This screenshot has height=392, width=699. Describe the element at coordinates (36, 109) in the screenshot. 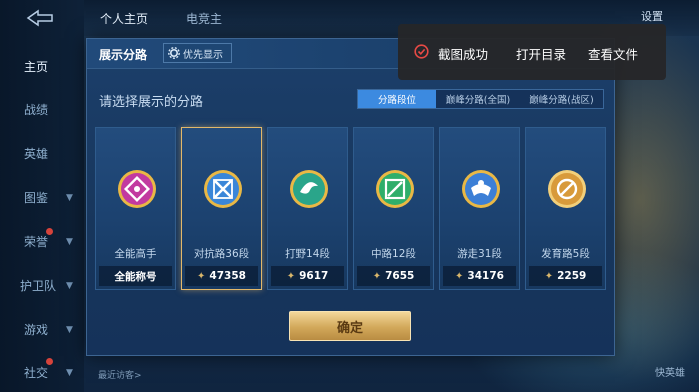

I see `sidebar-item-record: 战绩` at that location.